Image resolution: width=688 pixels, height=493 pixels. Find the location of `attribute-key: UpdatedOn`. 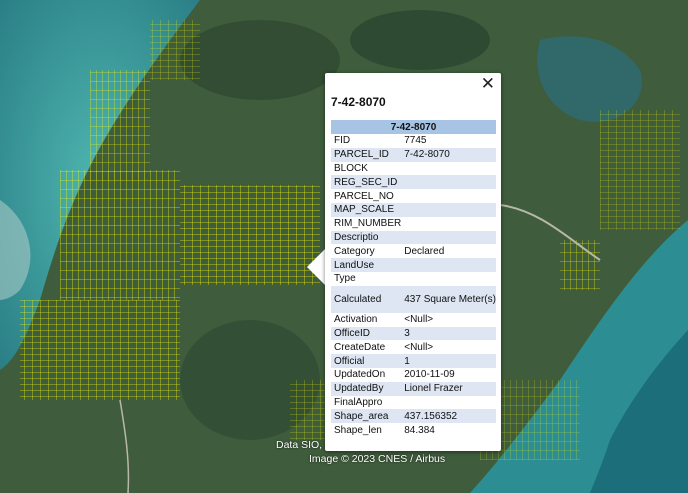

attribute-key: UpdatedOn is located at coordinates (360, 375).